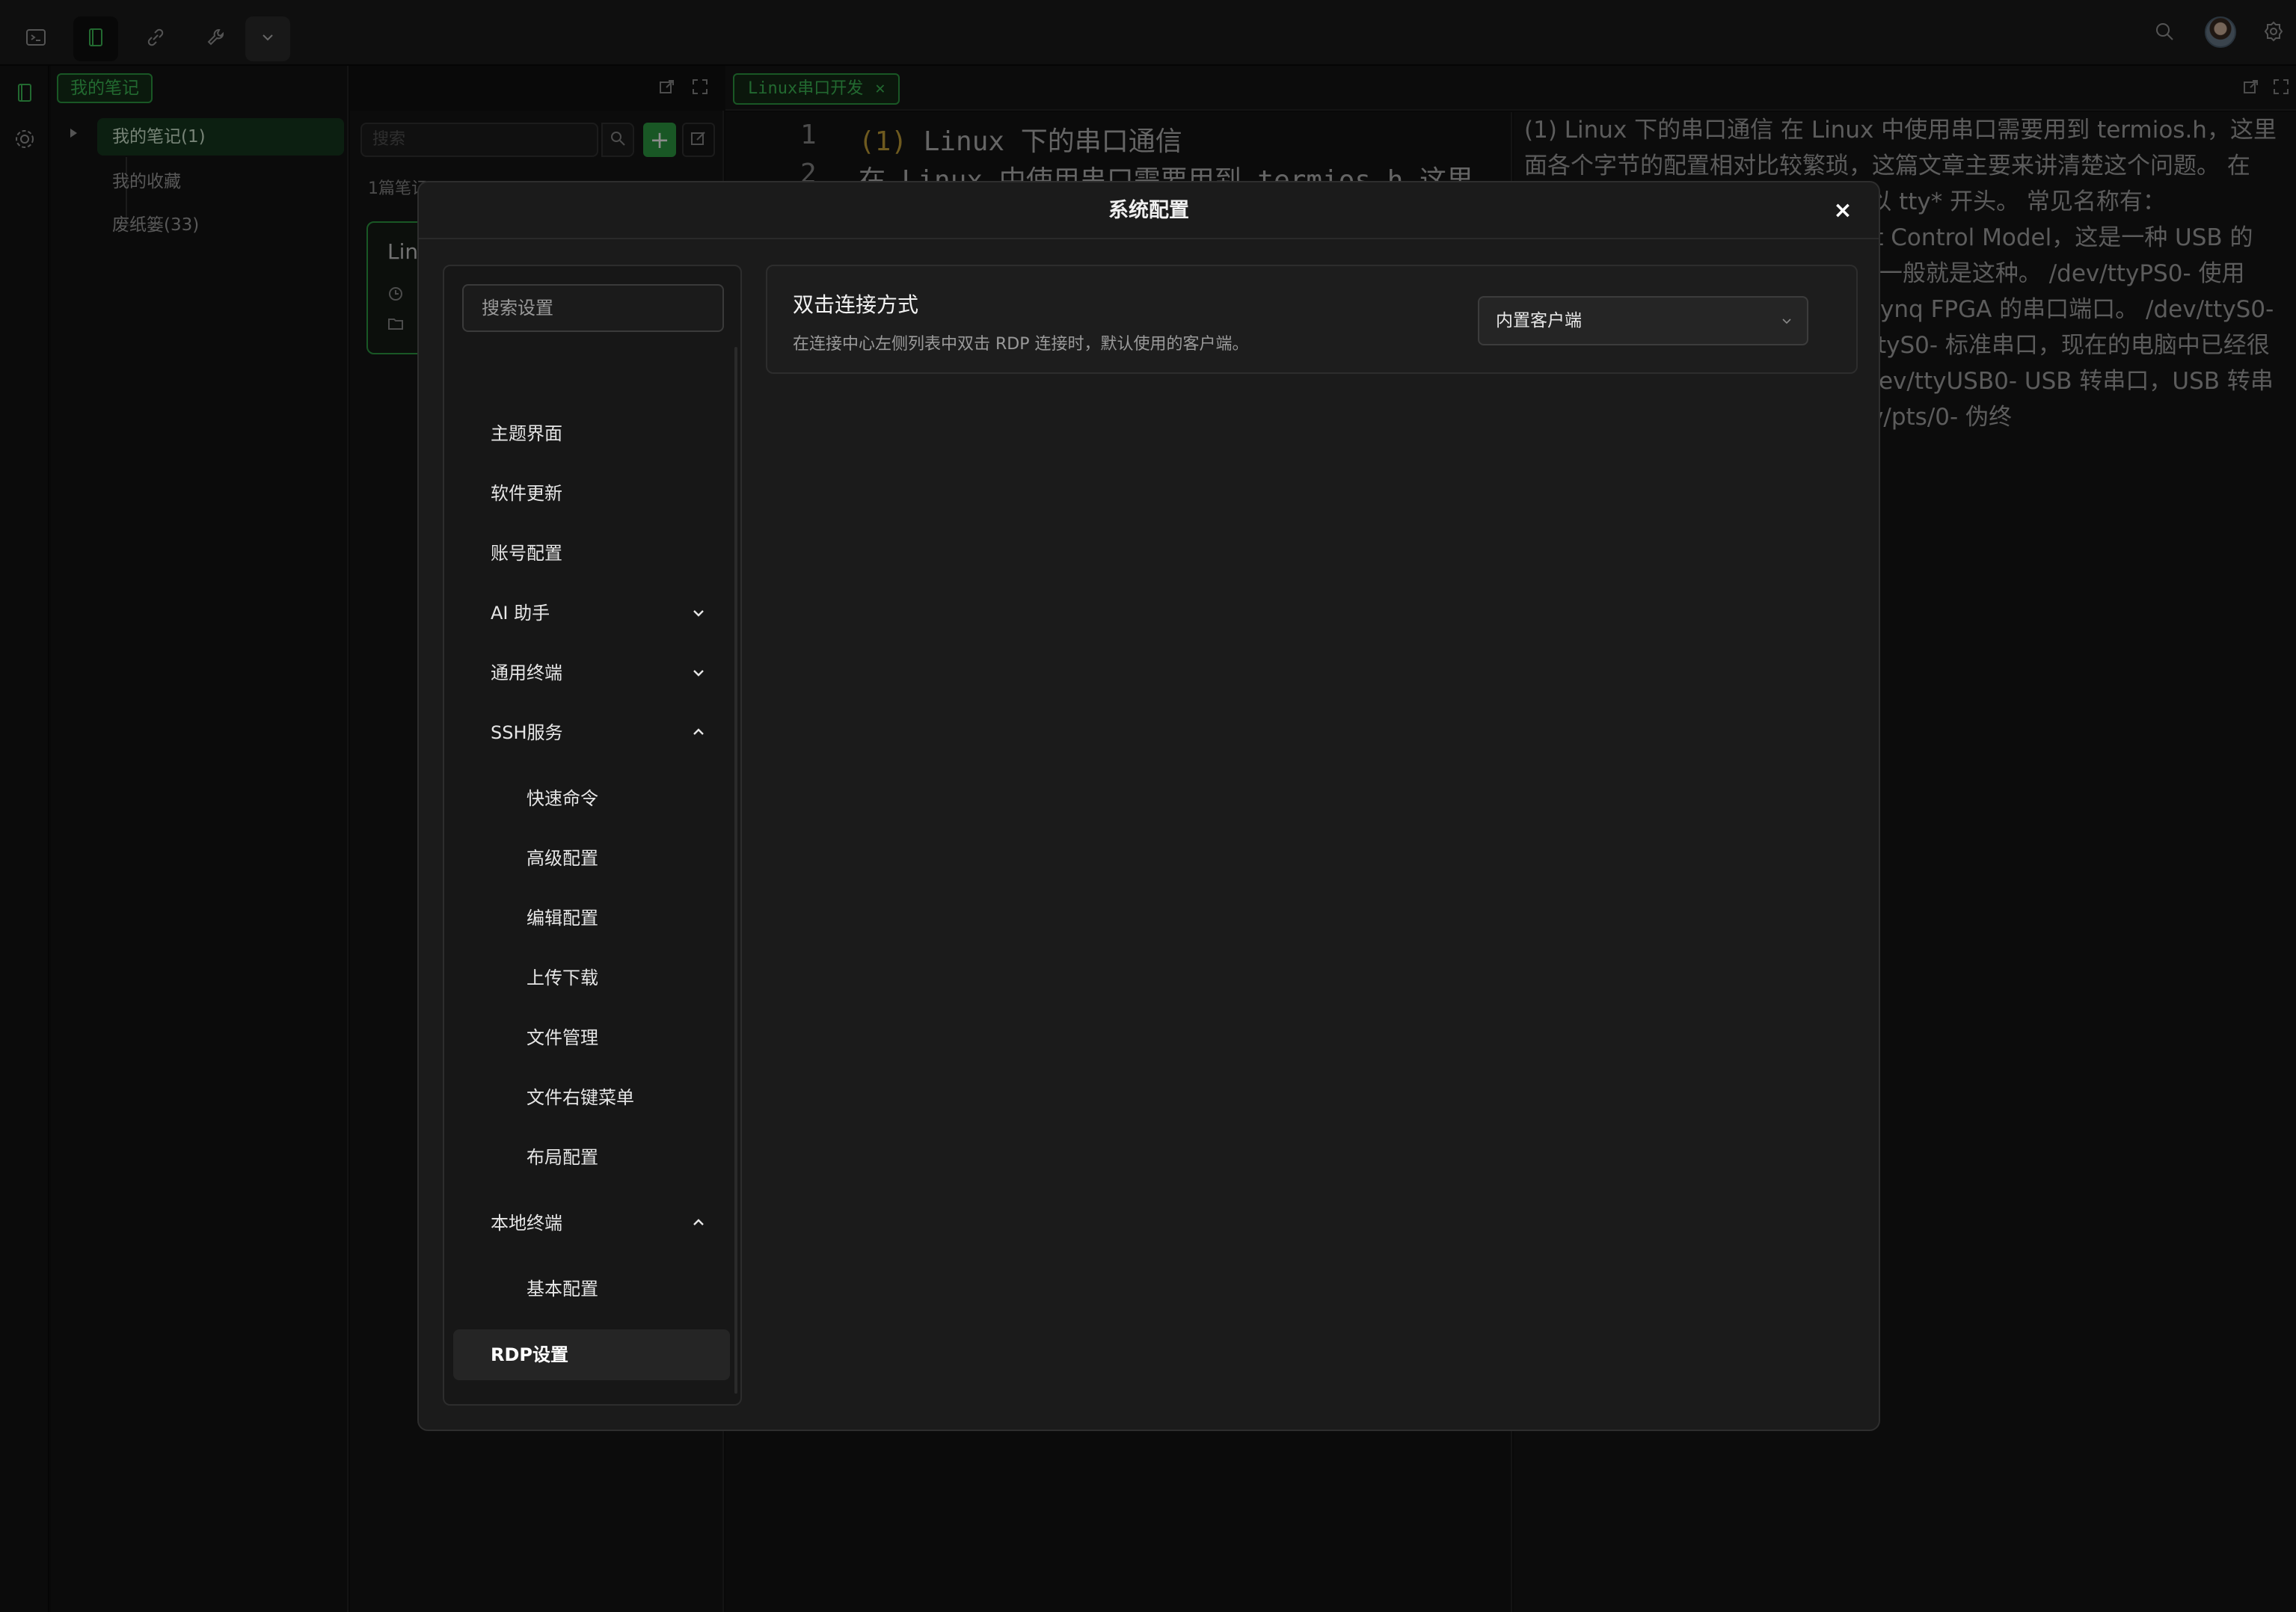  I want to click on settings-nav-label: 本地终端, so click(526, 1223).